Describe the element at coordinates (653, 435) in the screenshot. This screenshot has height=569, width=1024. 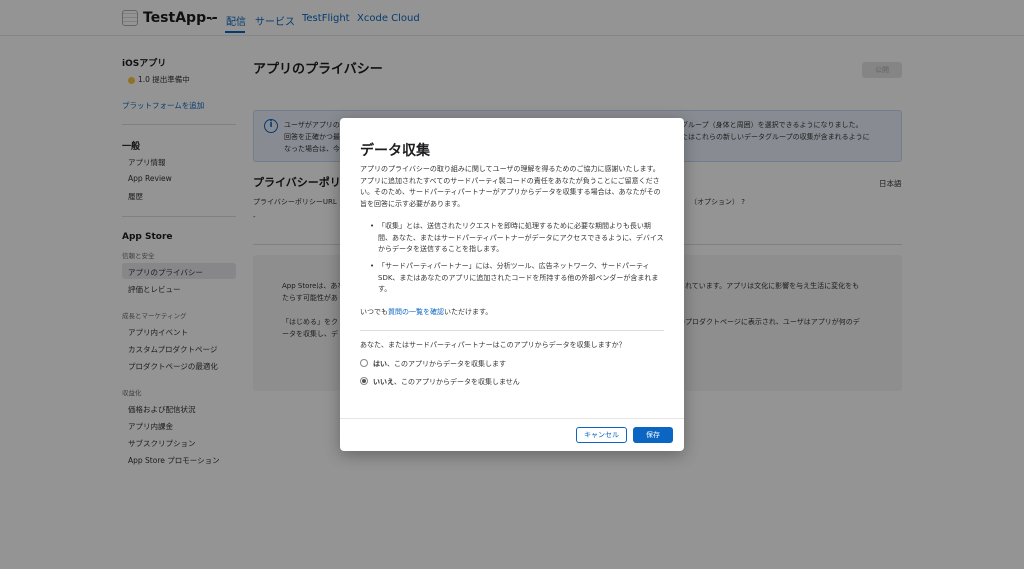
I see `save-button: 保存` at that location.